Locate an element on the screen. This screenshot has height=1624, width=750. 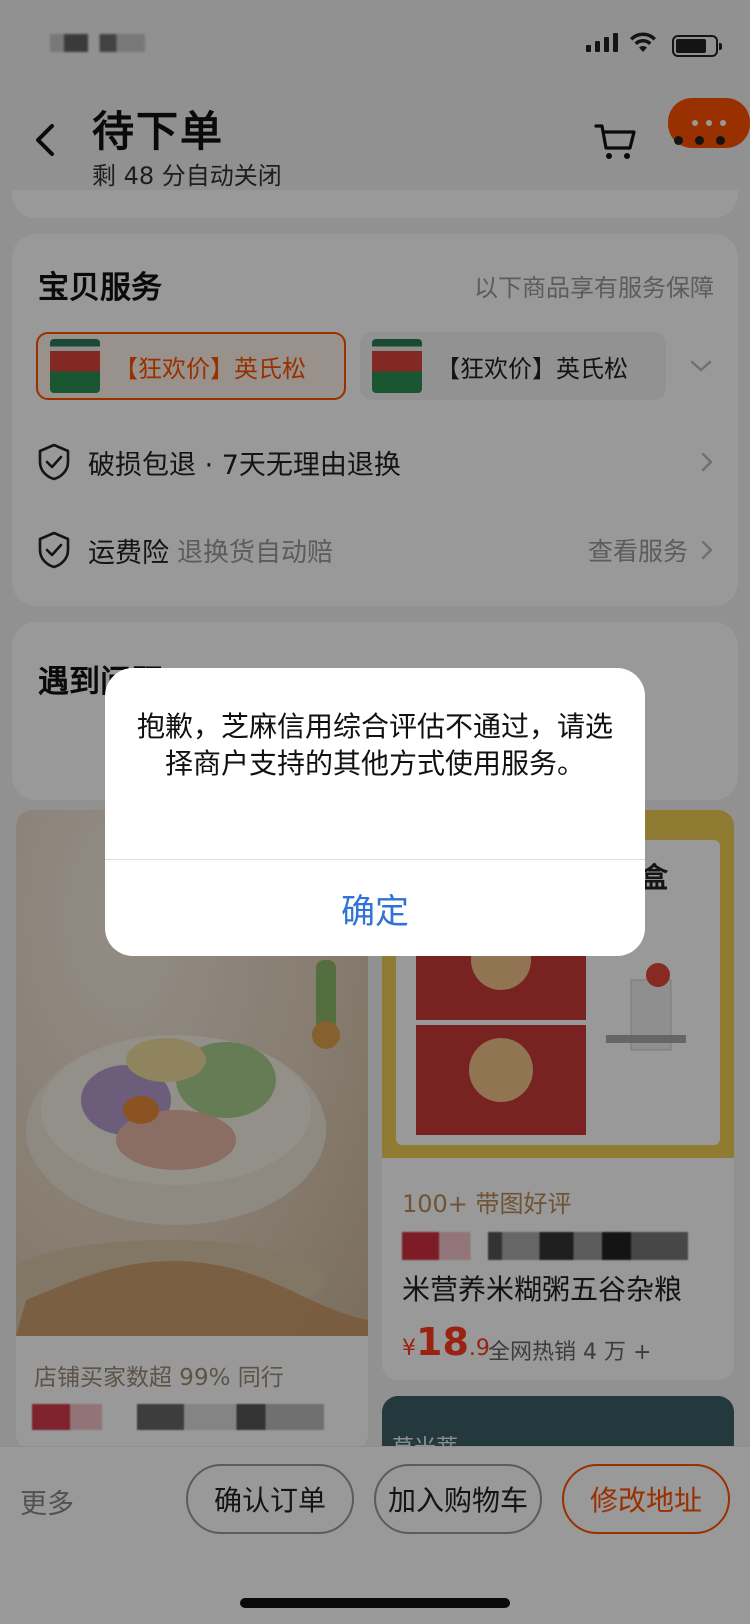
dialog-message: 抱歉，芝麻信用综合评估不通过，请选择商户支持的其他方式使用服务。 is located at coordinates (374, 745).